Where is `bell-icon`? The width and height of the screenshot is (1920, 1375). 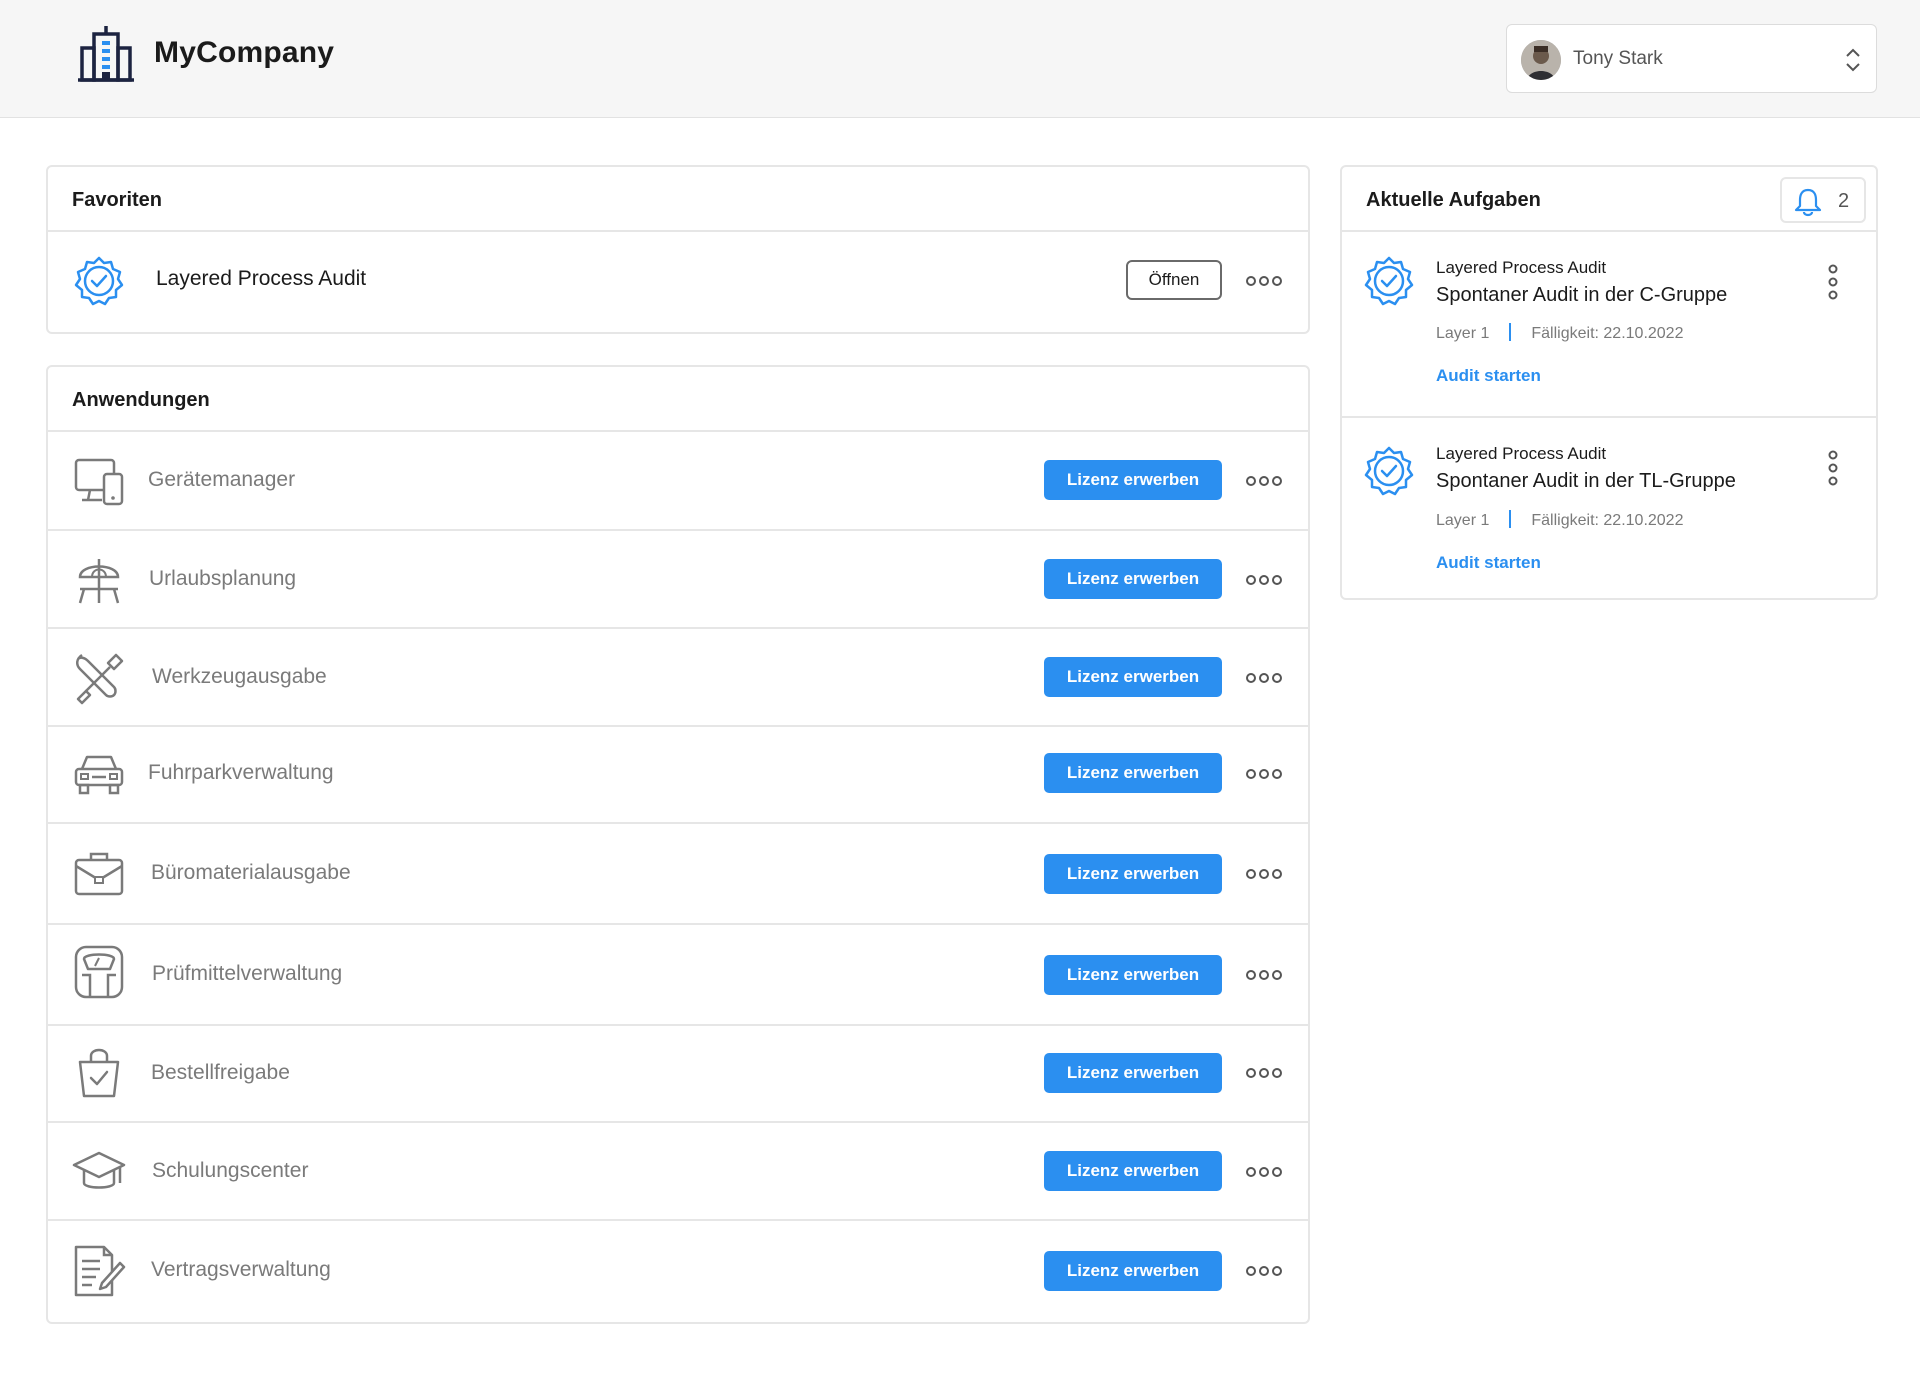
bell-icon is located at coordinates (1808, 202).